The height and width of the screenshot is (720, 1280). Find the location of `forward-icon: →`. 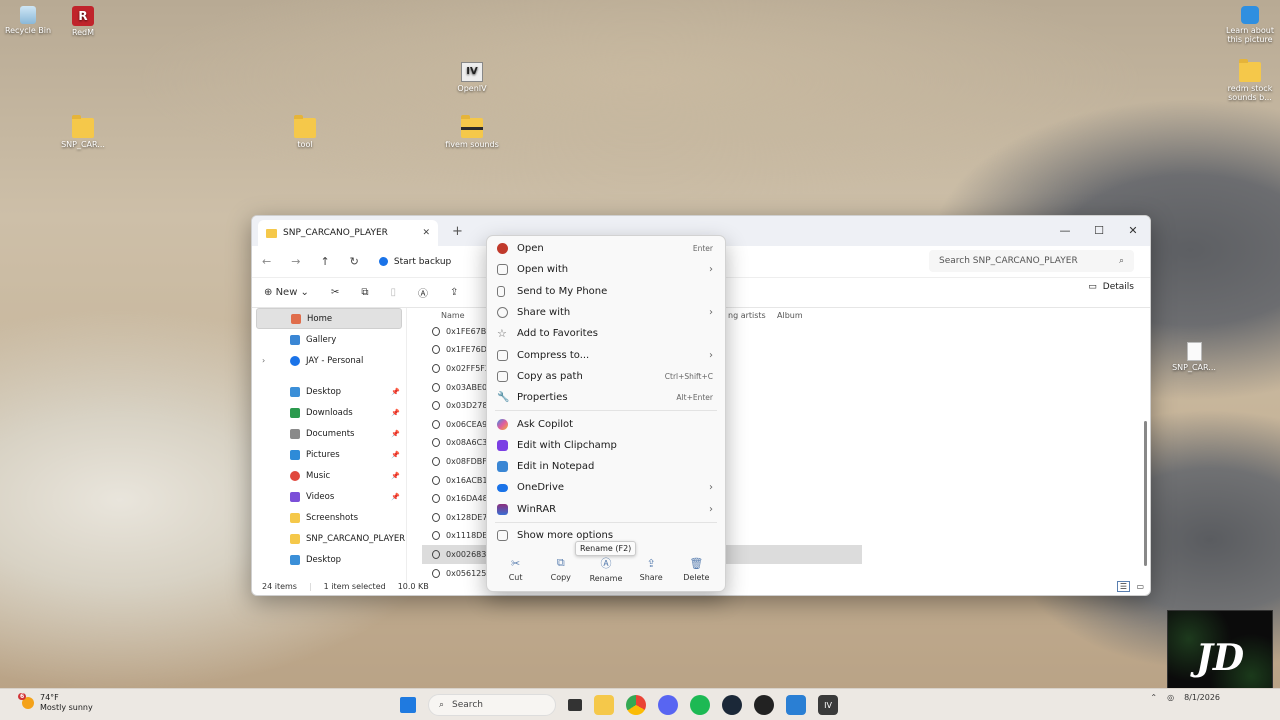

forward-icon: → is located at coordinates (295, 261).